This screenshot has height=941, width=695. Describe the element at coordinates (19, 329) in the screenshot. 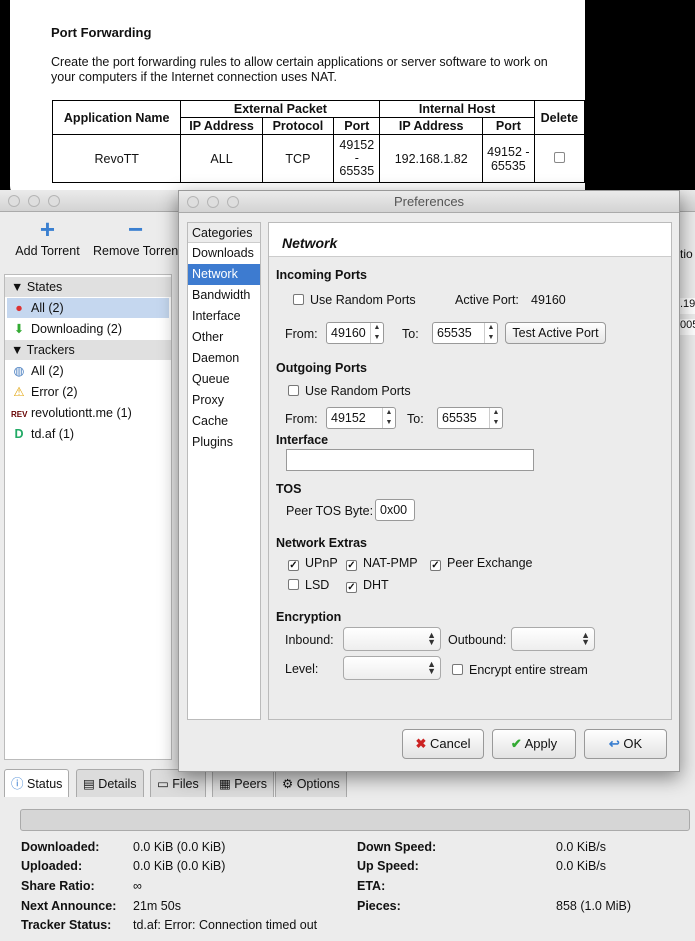

I see `downloading-icon: ⬇` at that location.